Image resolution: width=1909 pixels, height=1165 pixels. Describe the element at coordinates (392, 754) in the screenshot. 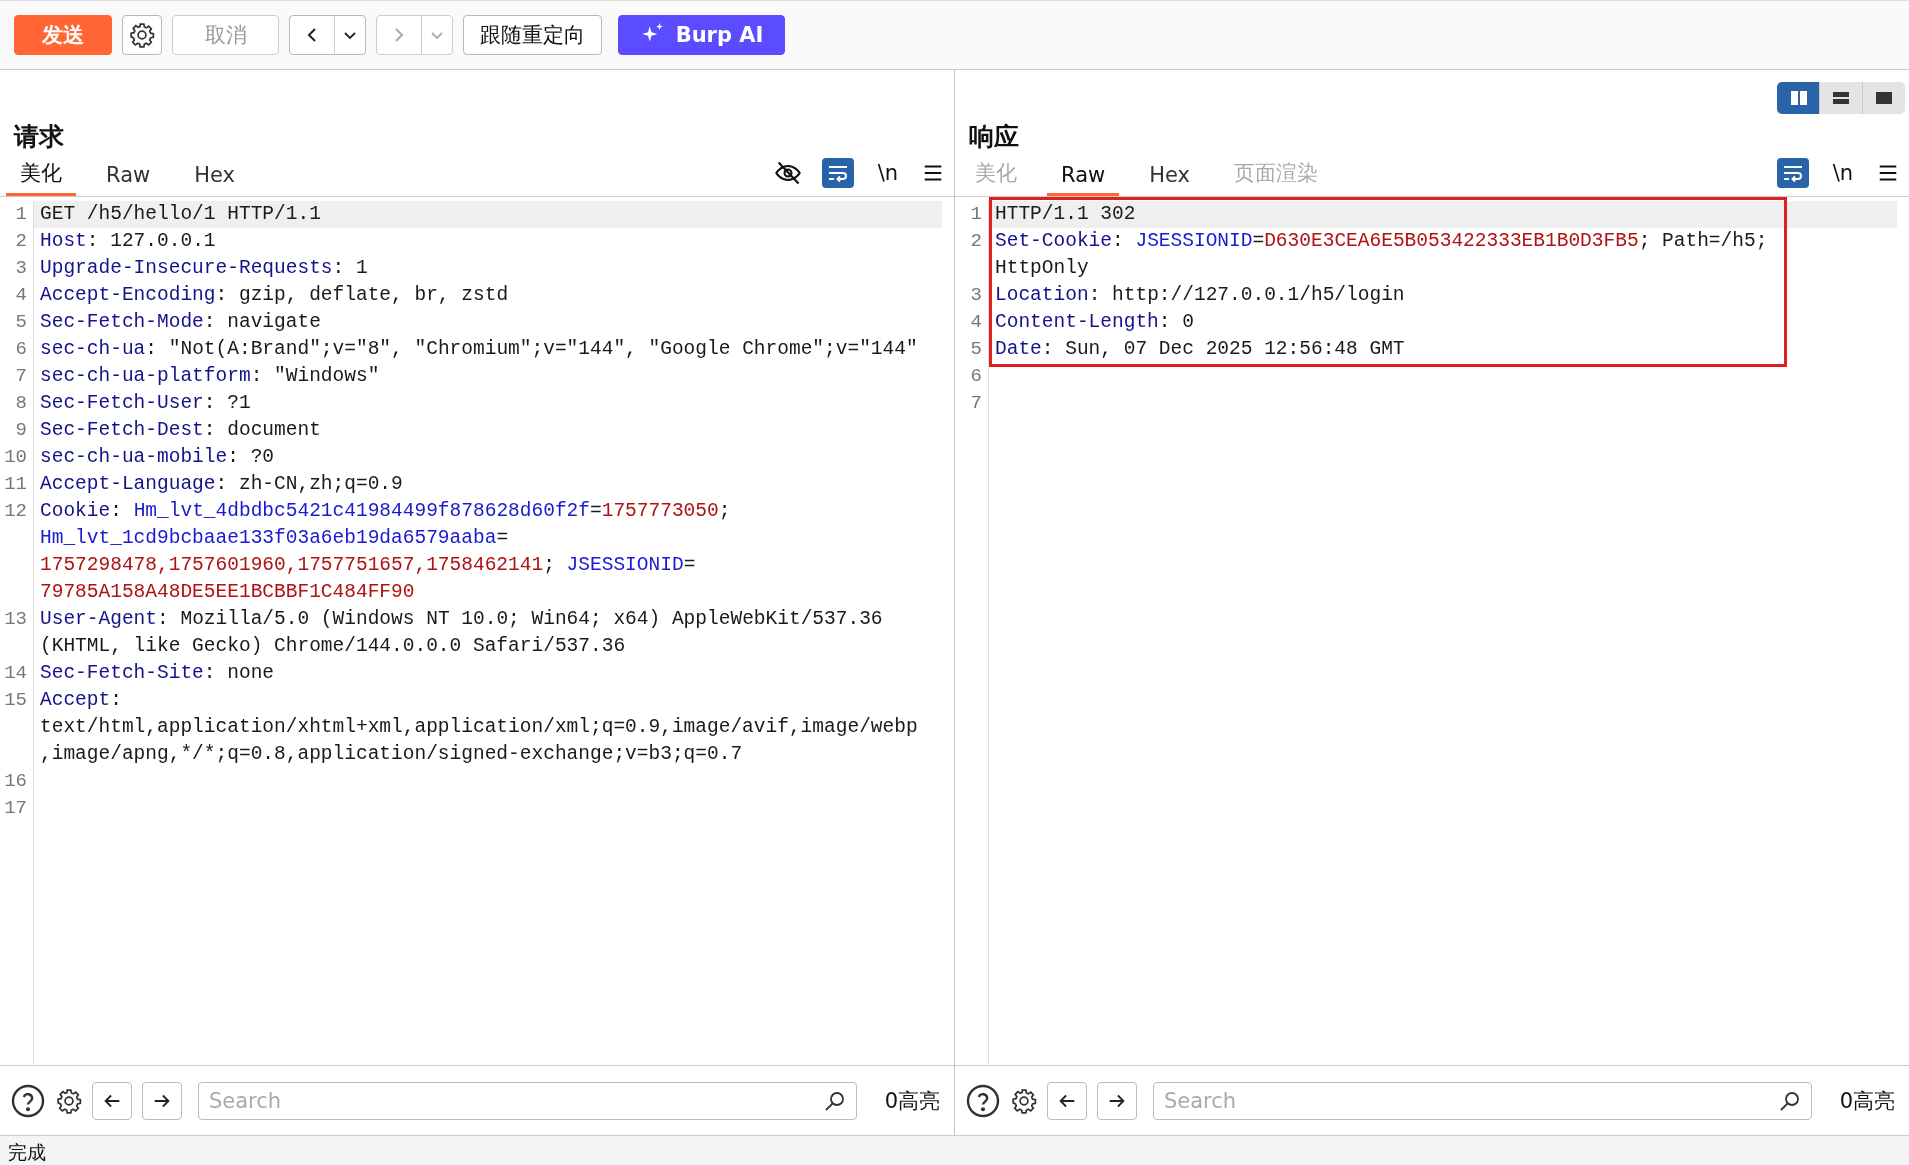

I see `code-line: ,image/apng,*/*;q=0.8,application/signed-exchange;v=b3;q=0.7` at that location.